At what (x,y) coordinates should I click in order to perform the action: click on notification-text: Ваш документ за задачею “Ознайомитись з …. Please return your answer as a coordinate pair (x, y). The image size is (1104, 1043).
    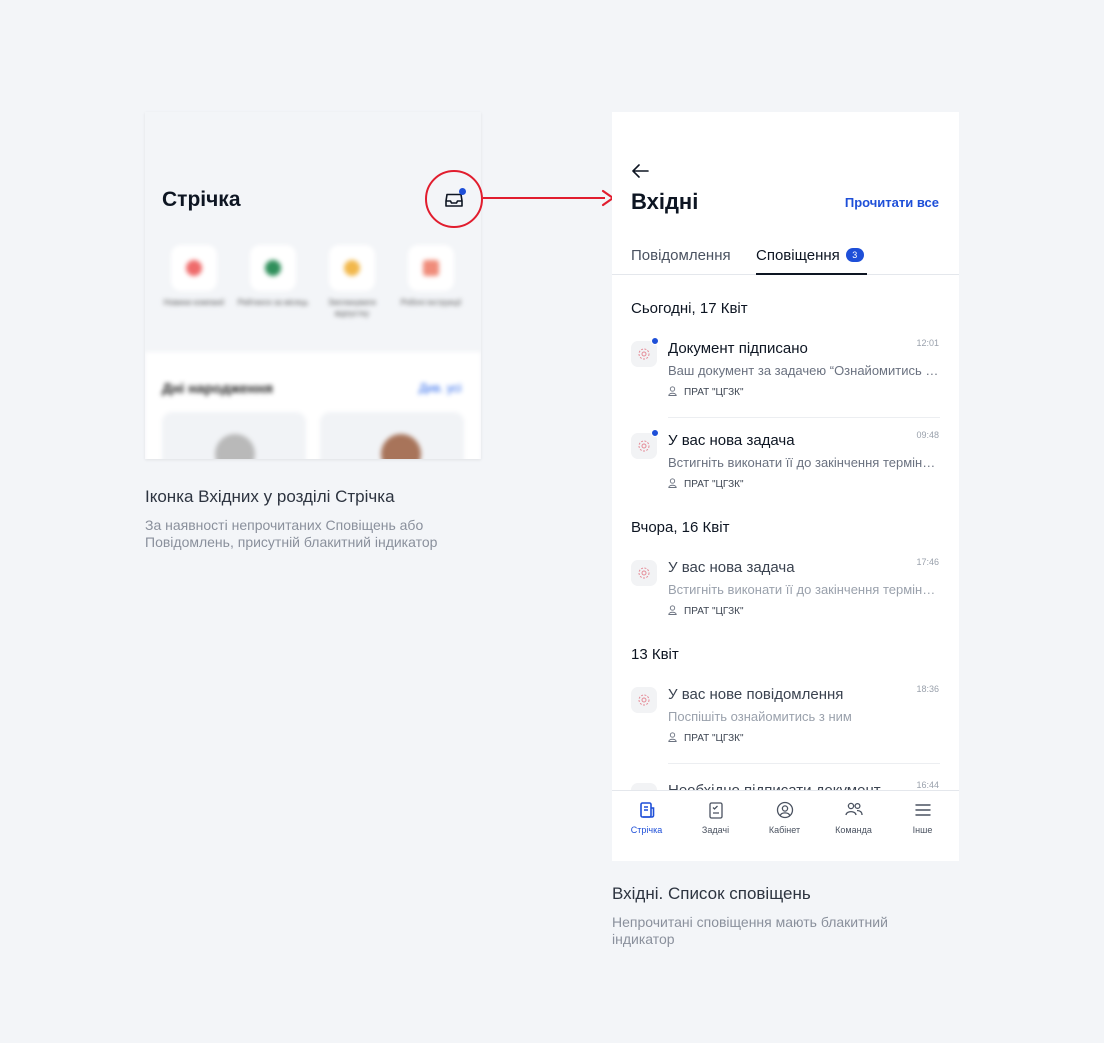
    Looking at the image, I should click on (804, 370).